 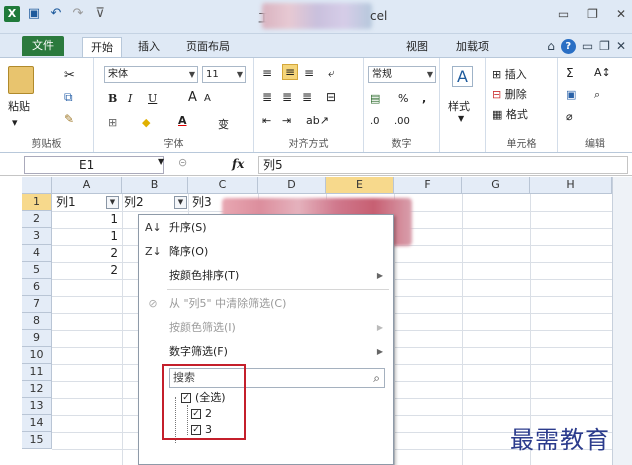 I want to click on row-header-13: 13, so click(x=37, y=406).